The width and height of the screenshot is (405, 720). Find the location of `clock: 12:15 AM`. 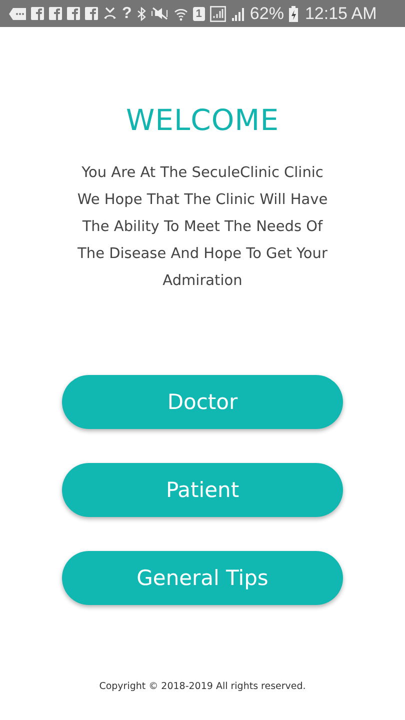

clock: 12:15 AM is located at coordinates (340, 14).